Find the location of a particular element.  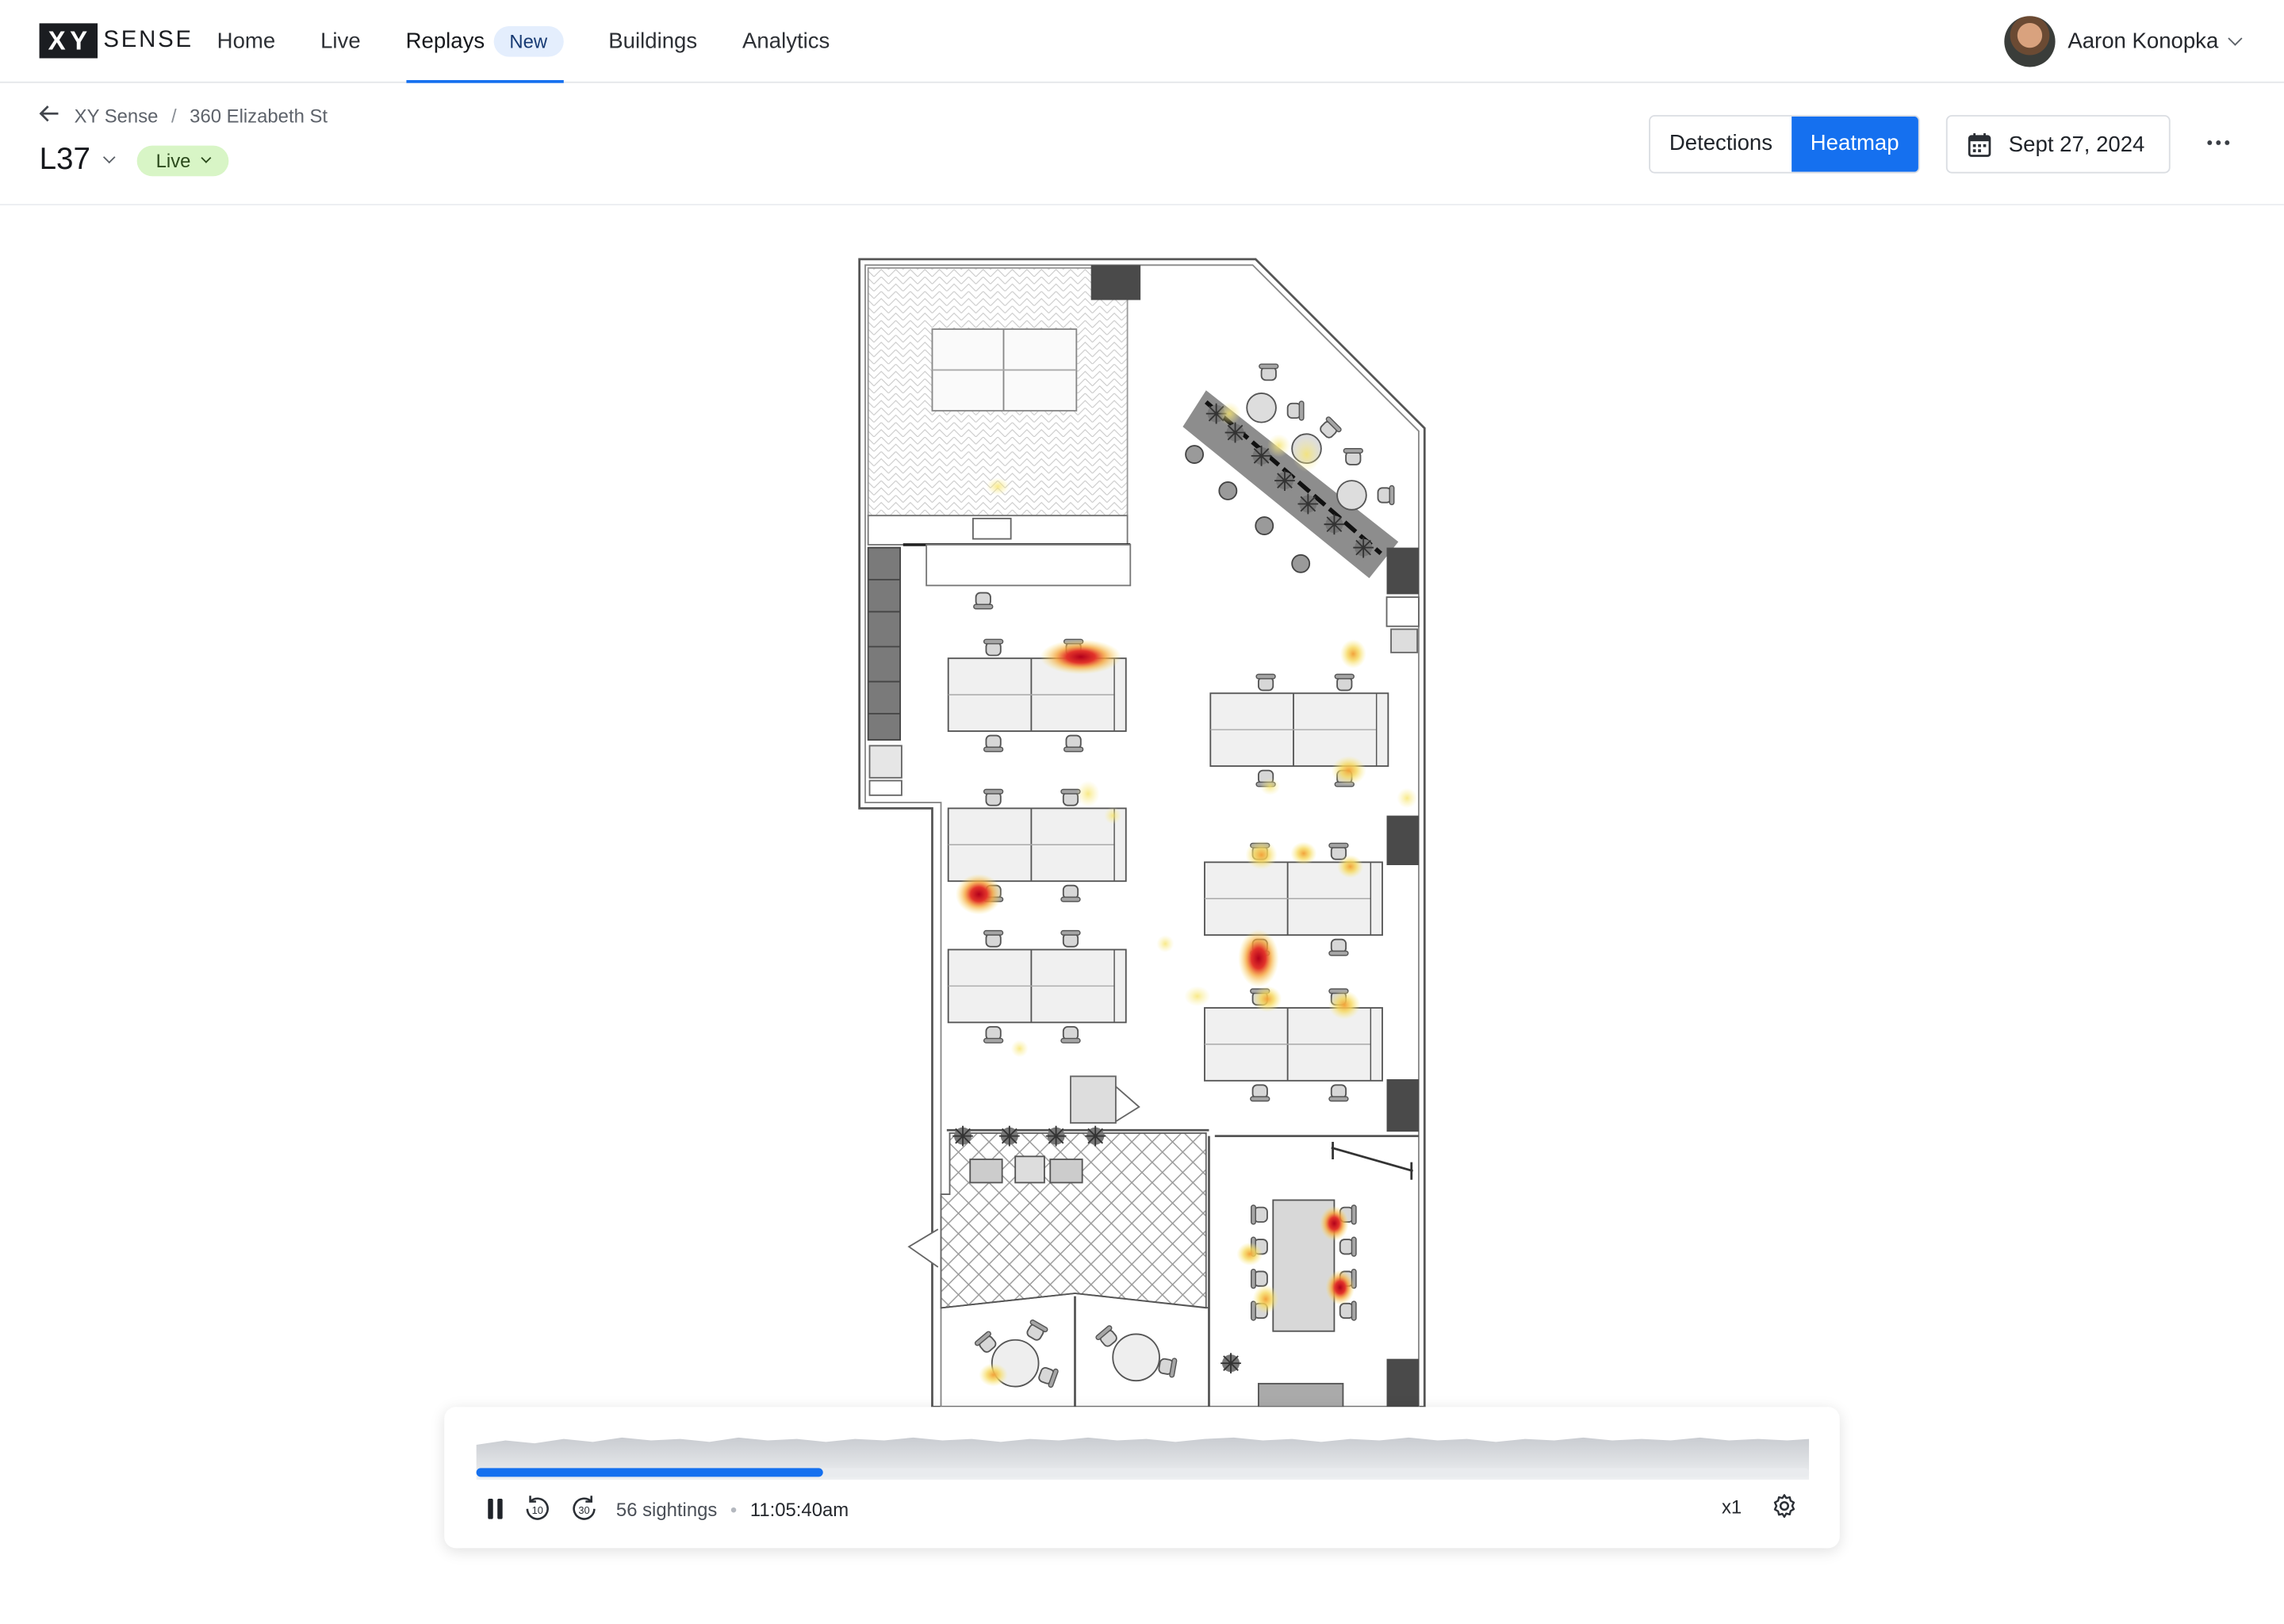

live-label: Live is located at coordinates (173, 160).